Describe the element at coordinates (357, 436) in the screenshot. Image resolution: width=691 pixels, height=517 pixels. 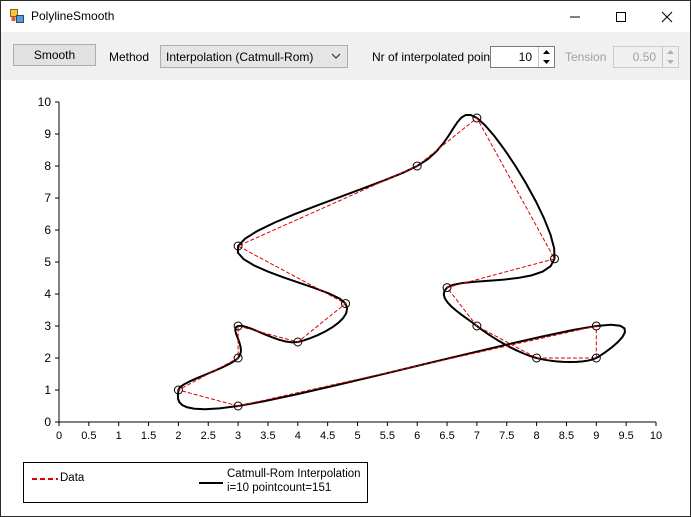
I see `x-tick-label: 5` at that location.